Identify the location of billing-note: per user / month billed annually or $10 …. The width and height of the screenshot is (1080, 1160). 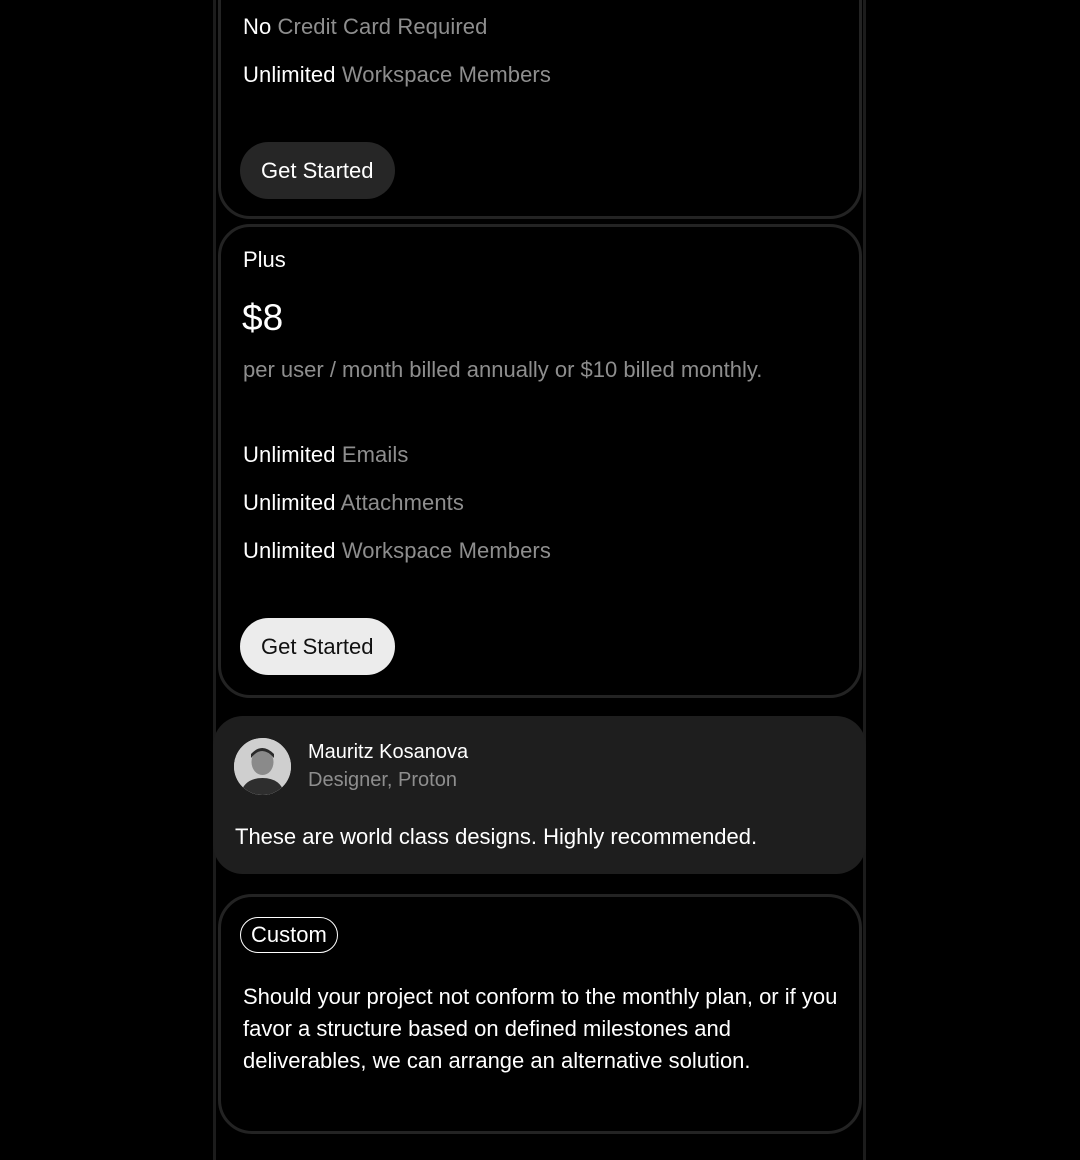
(503, 369).